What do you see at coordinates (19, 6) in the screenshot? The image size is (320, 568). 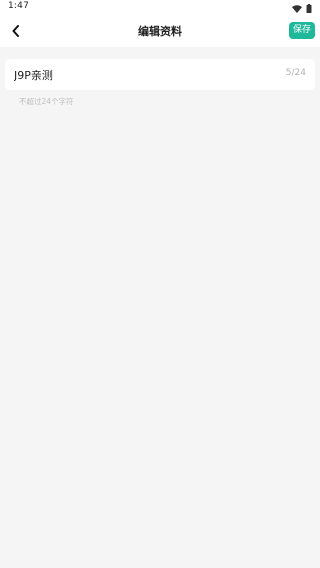 I see `status-time: 1:47` at bounding box center [19, 6].